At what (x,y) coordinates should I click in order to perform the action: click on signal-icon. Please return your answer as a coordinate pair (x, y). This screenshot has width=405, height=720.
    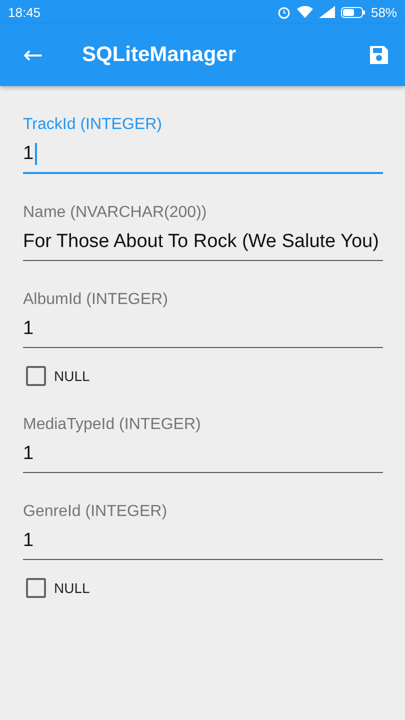
    Looking at the image, I should click on (326, 12).